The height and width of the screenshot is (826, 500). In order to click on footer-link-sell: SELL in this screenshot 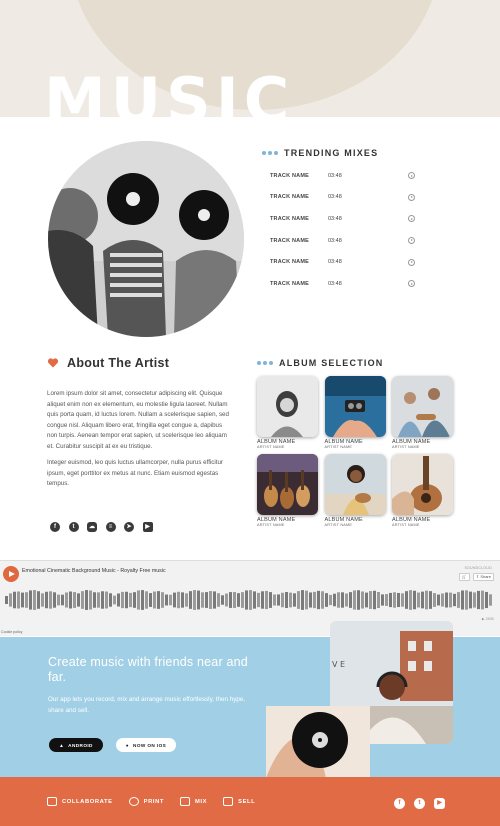, I will do `click(239, 801)`.